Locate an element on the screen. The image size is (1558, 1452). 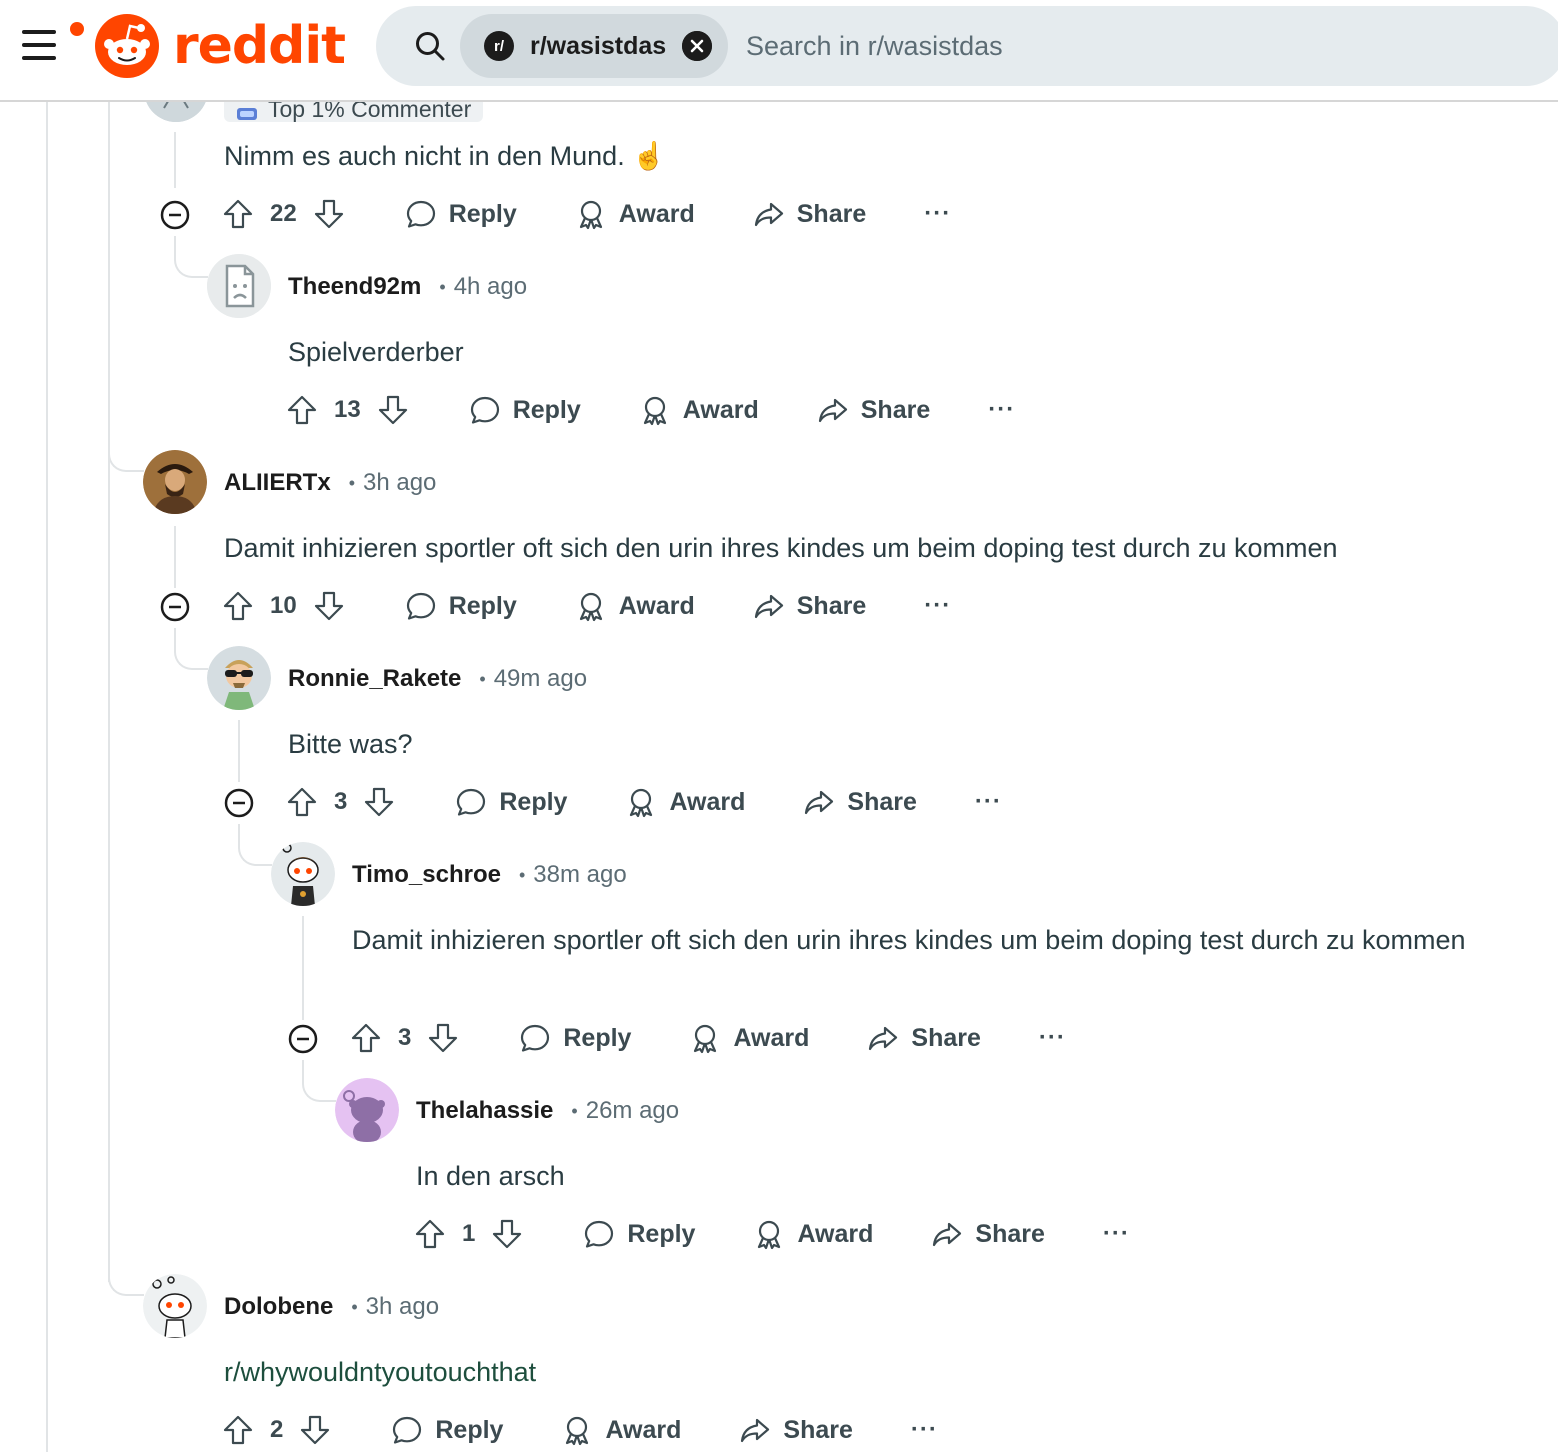
award-icon is located at coordinates (769, 1234).